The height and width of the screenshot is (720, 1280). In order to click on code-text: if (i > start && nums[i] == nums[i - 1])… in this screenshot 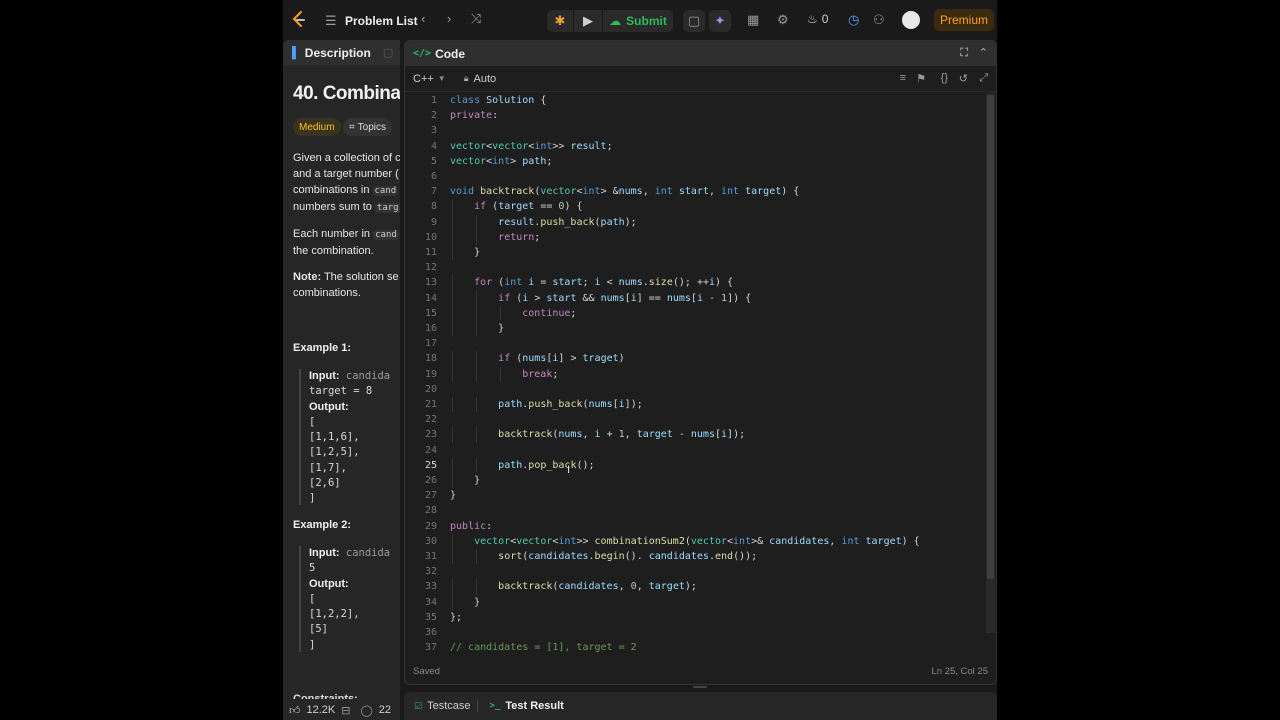, I will do `click(625, 298)`.